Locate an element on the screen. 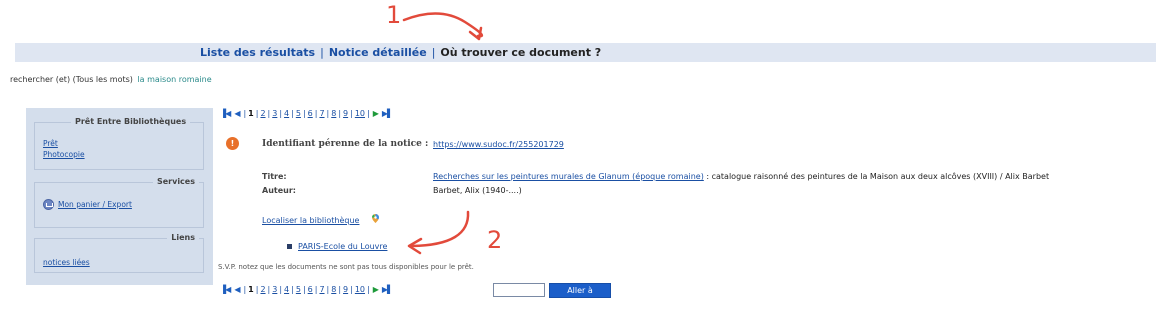 This screenshot has width=1161, height=329. loan-link: Prêt is located at coordinates (64, 143).